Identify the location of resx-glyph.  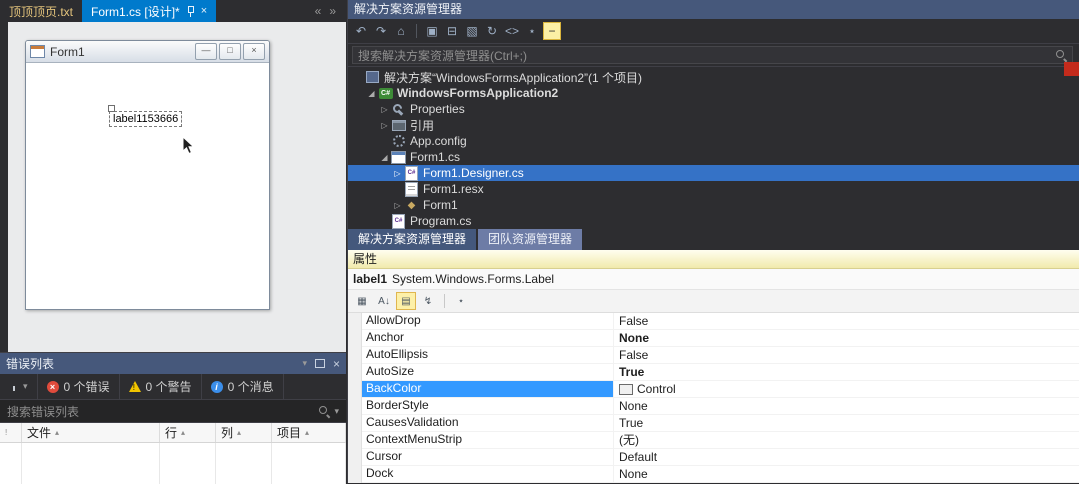
(411, 189).